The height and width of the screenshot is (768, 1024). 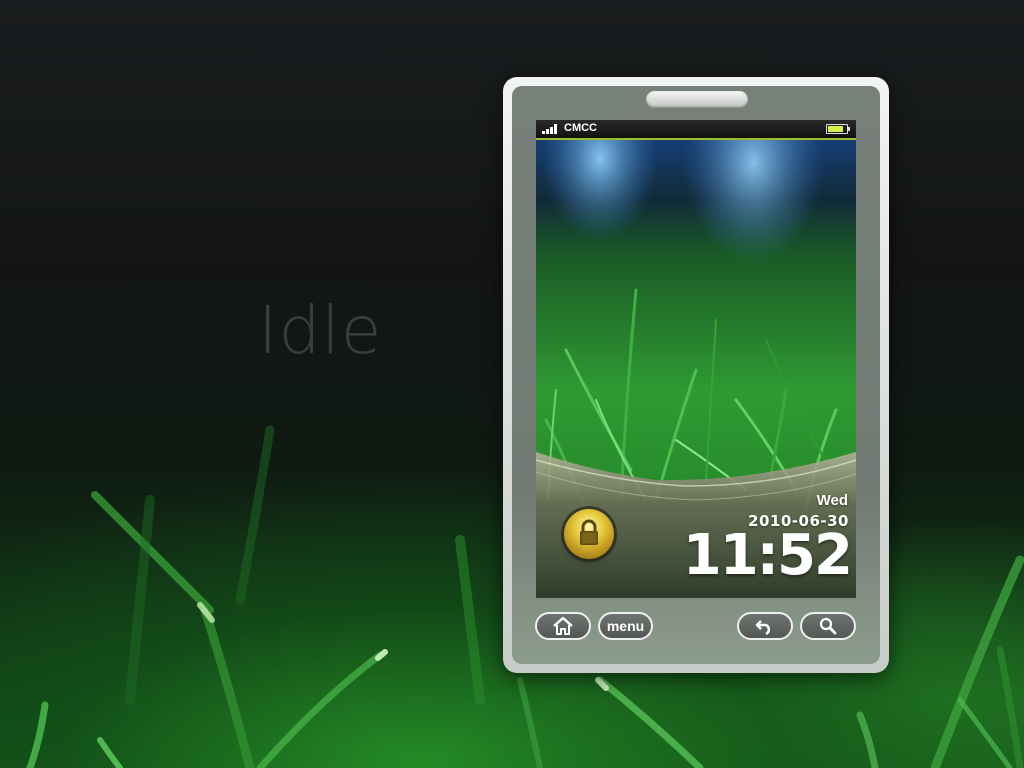 I want to click on back-arrow-icon, so click(x=763, y=627).